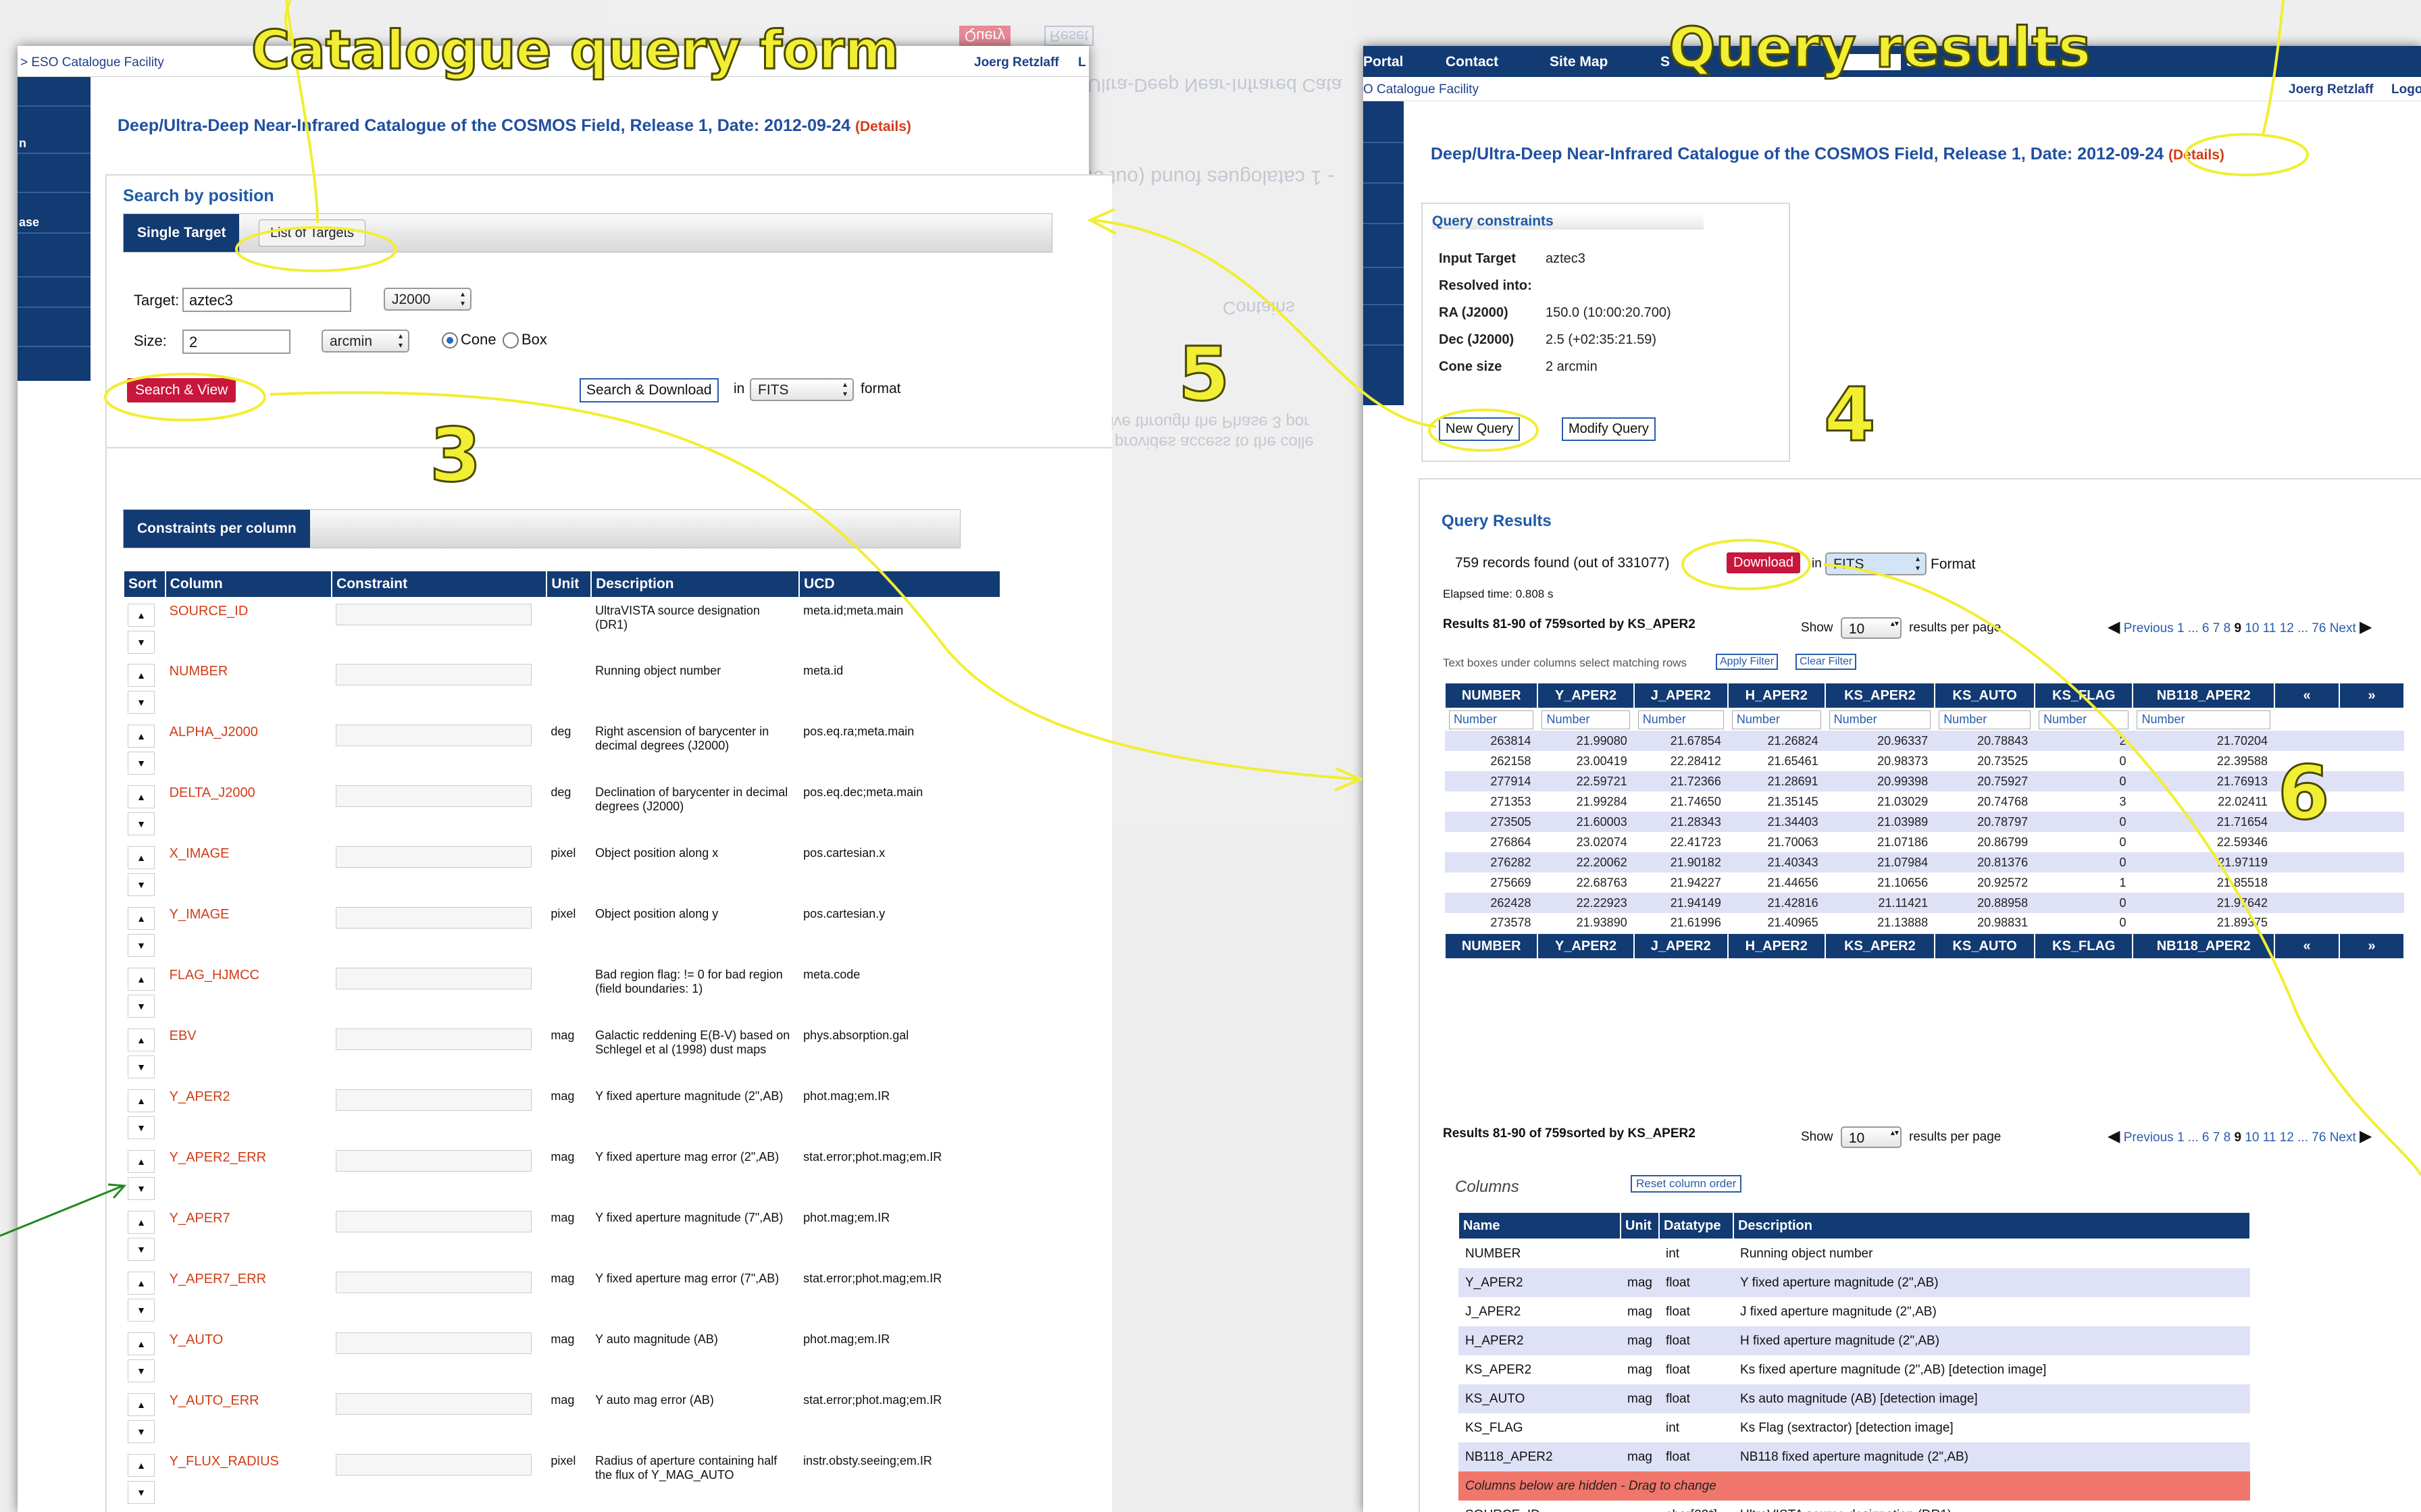 Image resolution: width=2421 pixels, height=1512 pixels. What do you see at coordinates (1480, 429) in the screenshot?
I see `new-query-button: New Query` at bounding box center [1480, 429].